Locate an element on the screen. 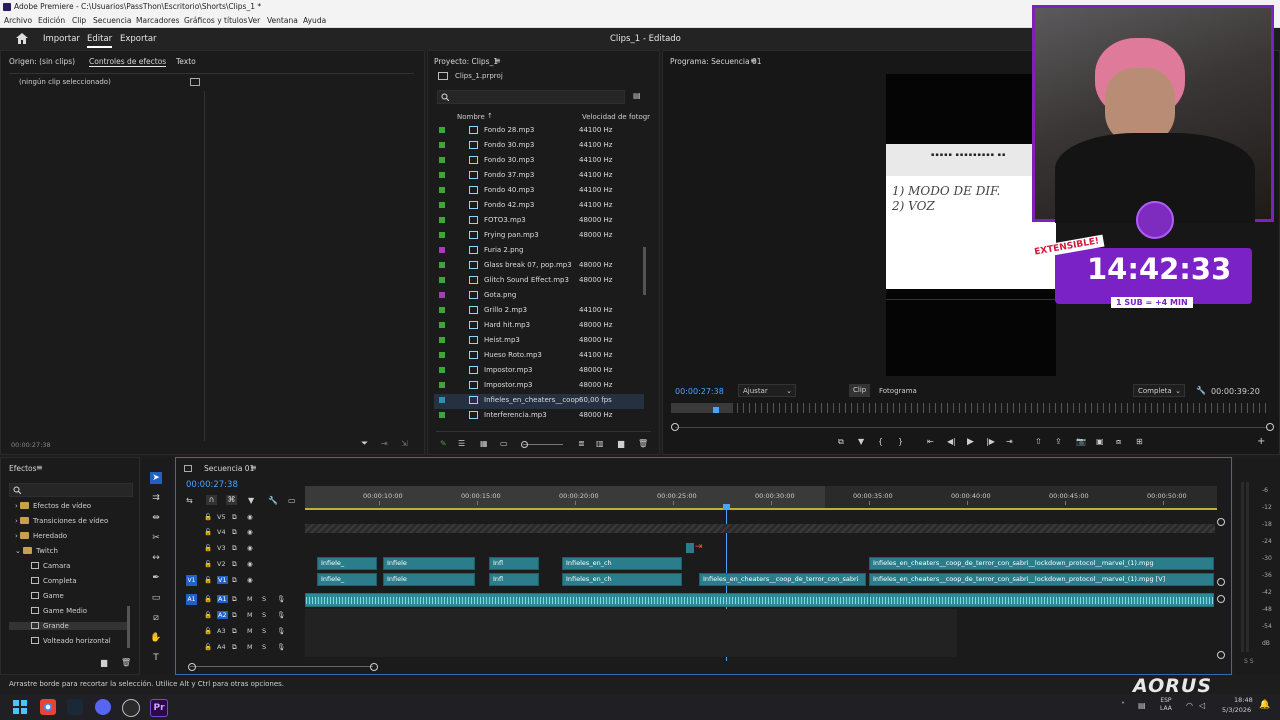 The width and height of the screenshot is (1280, 720). speaker-icon: ◁ is located at coordinates (1202, 705).